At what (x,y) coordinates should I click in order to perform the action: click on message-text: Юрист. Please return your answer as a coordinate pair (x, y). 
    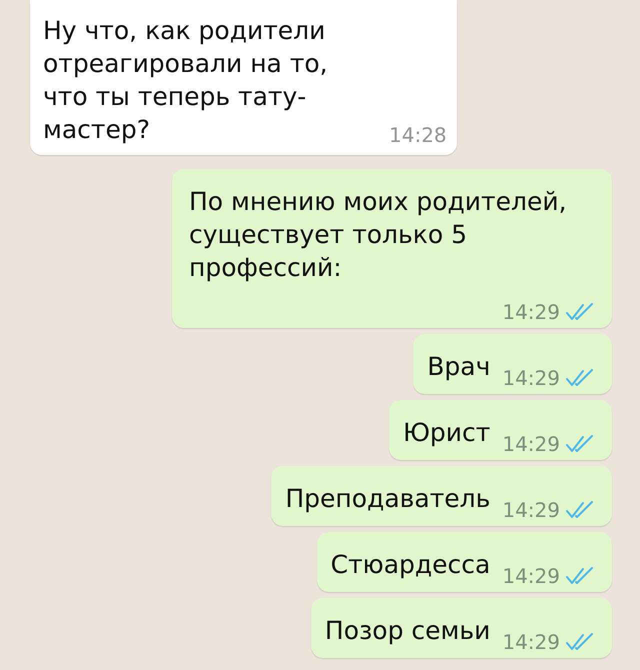
    Looking at the image, I should click on (446, 433).